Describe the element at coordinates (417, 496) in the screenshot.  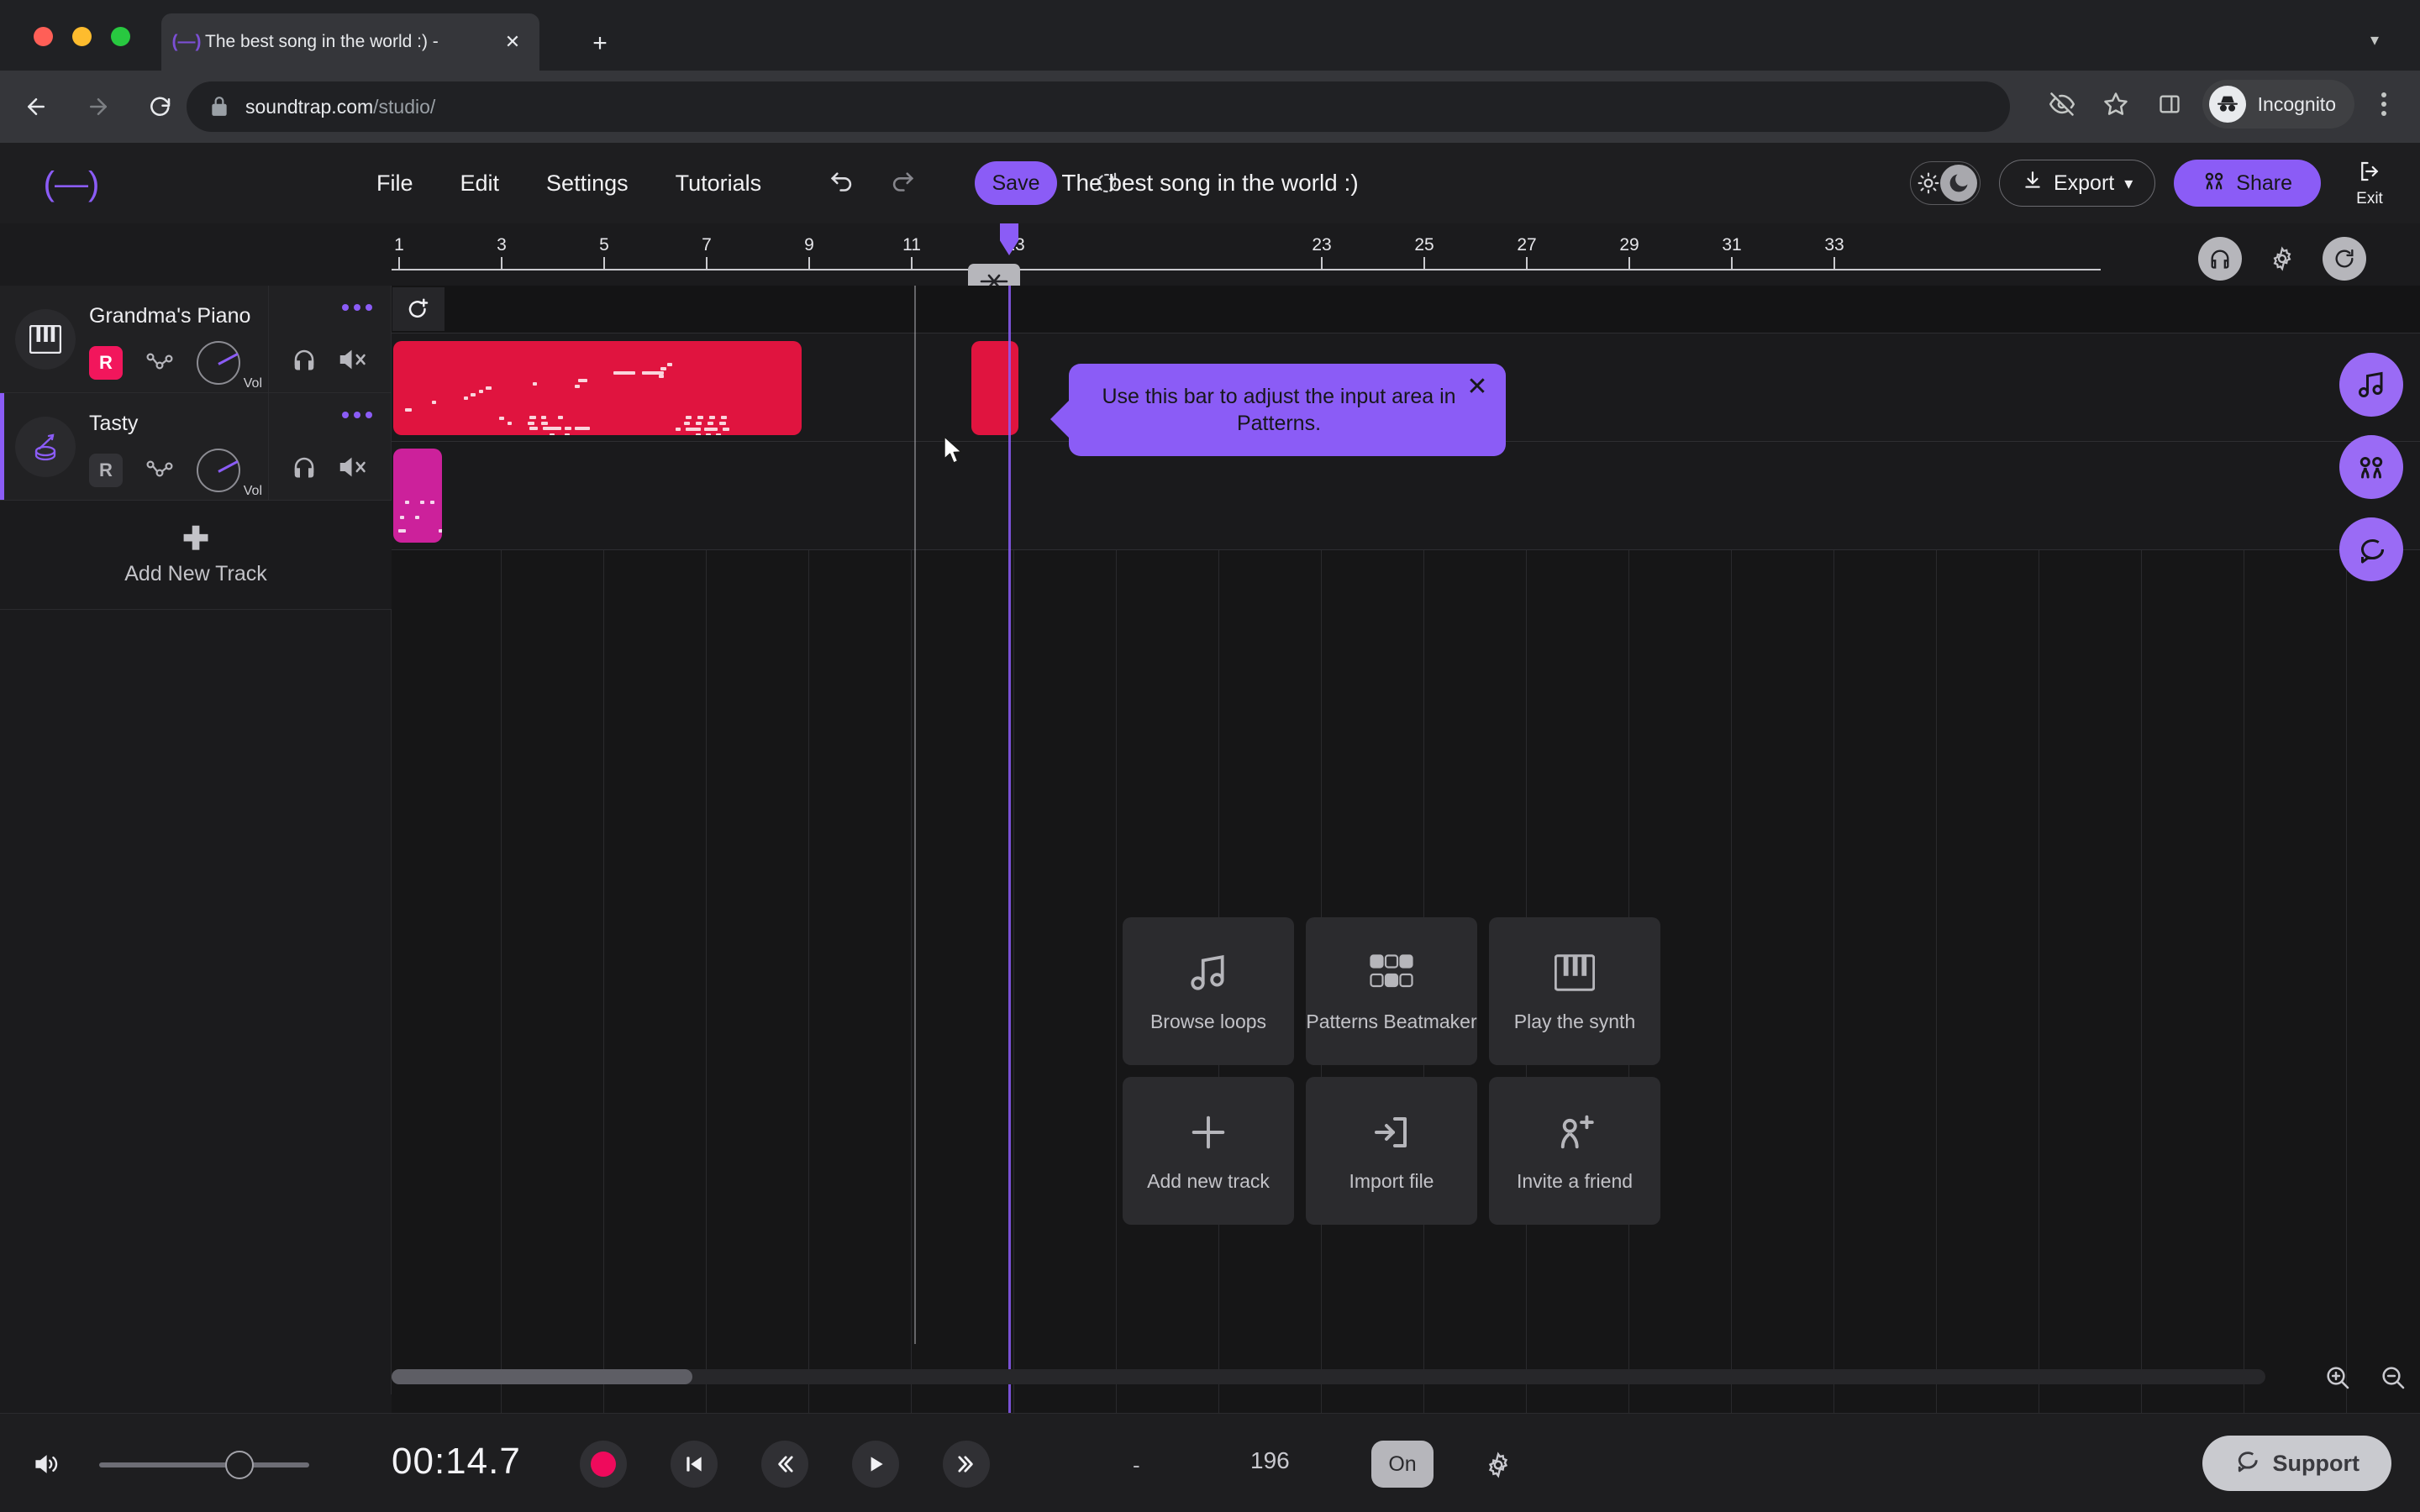
I see `clip-tasty` at that location.